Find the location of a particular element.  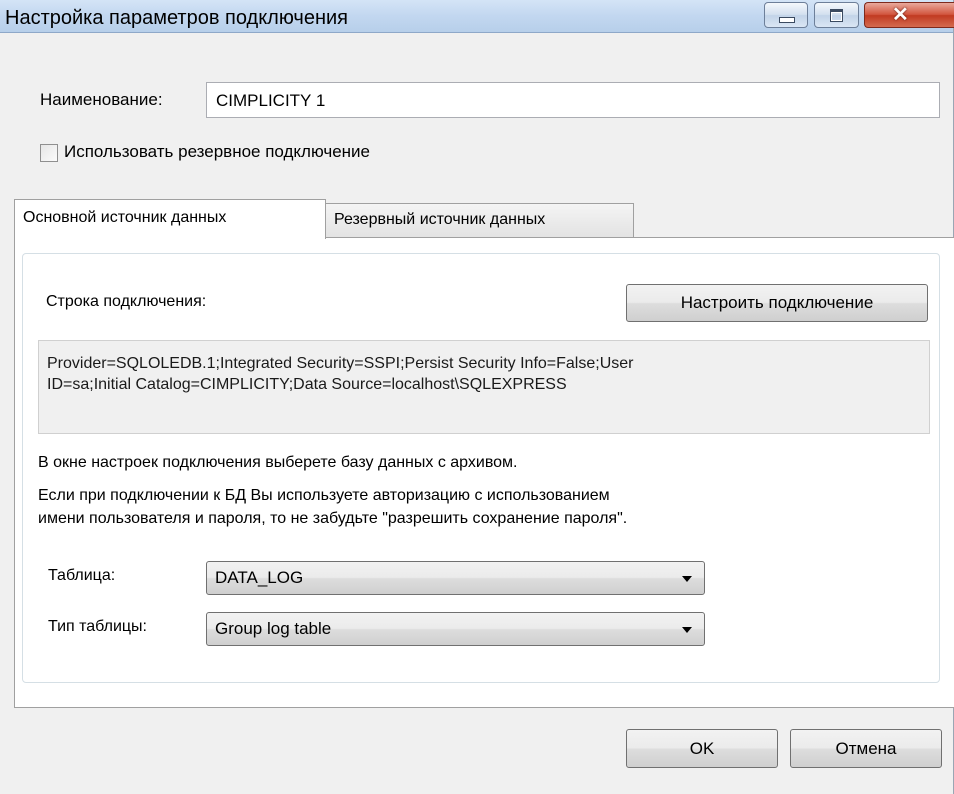

table-type-label: Тип таблицы: is located at coordinates (97, 626).